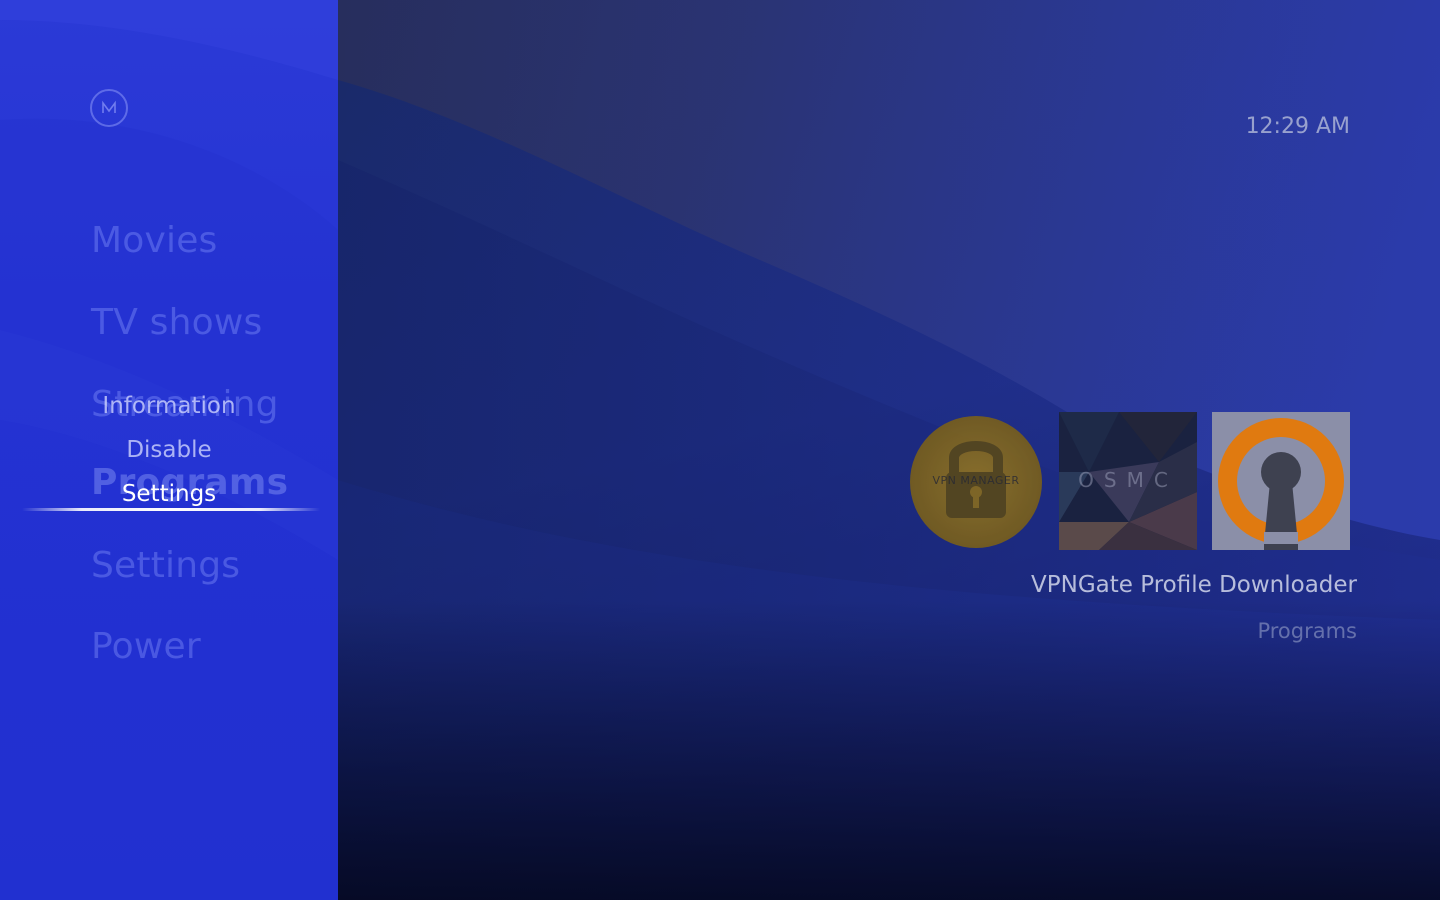 This screenshot has height=900, width=1440. What do you see at coordinates (154, 240) in the screenshot?
I see `menu-item-movies: Movies` at bounding box center [154, 240].